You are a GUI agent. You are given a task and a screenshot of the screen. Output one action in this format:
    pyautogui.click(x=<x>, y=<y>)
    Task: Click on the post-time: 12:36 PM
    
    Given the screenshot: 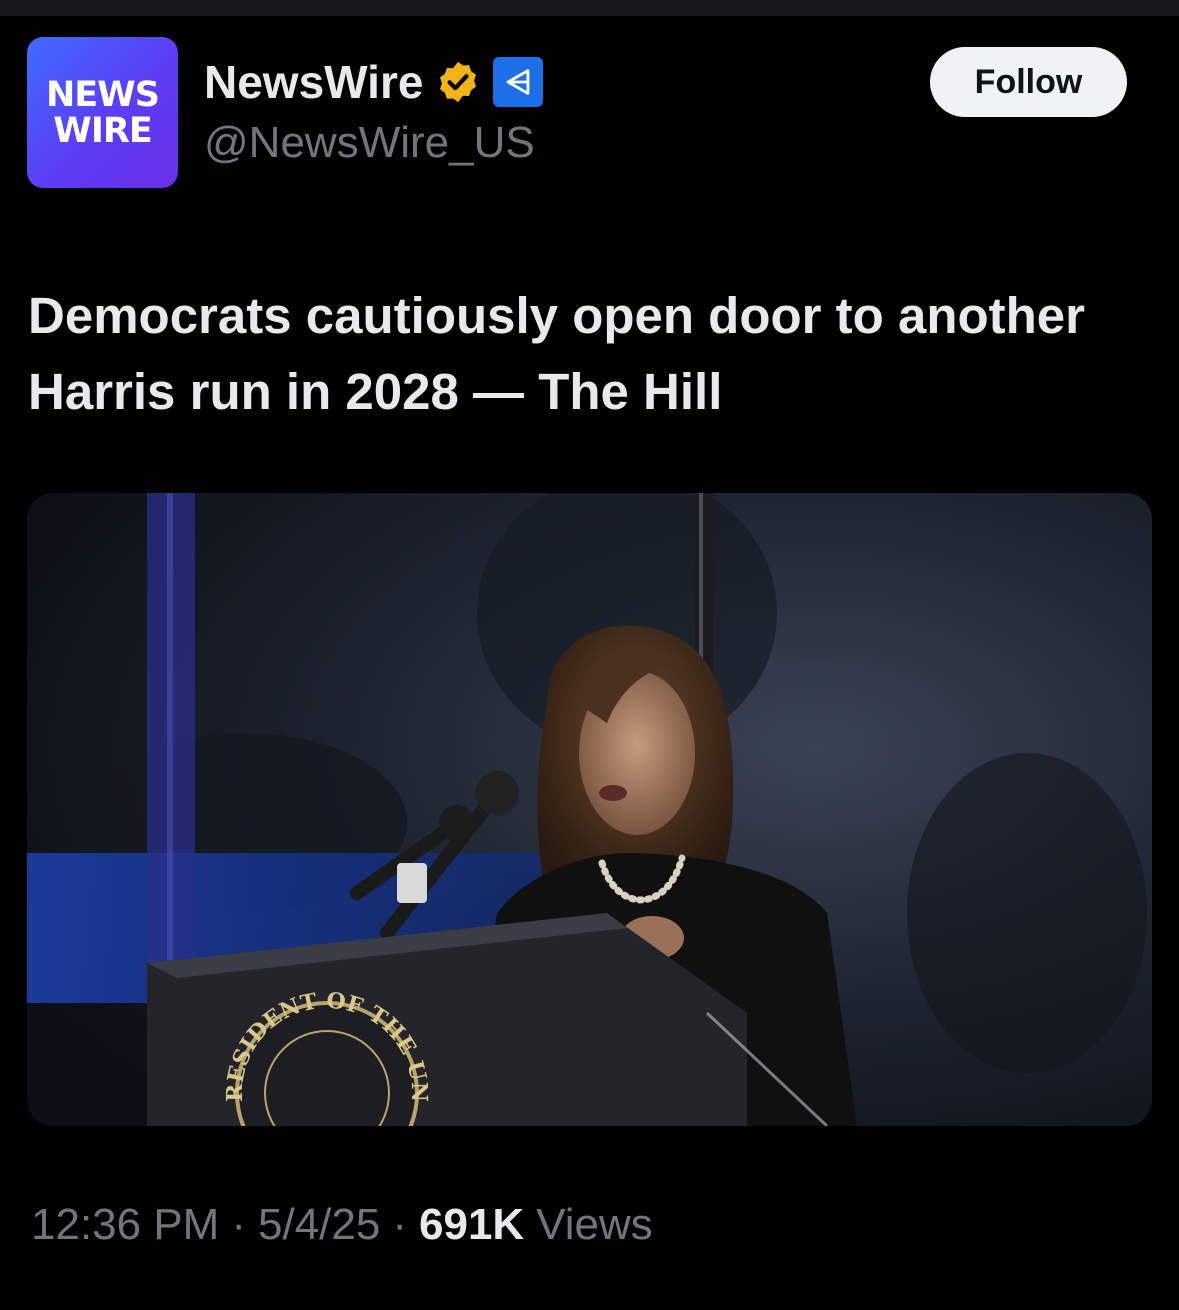 What is the action you would take?
    pyautogui.click(x=125, y=1225)
    